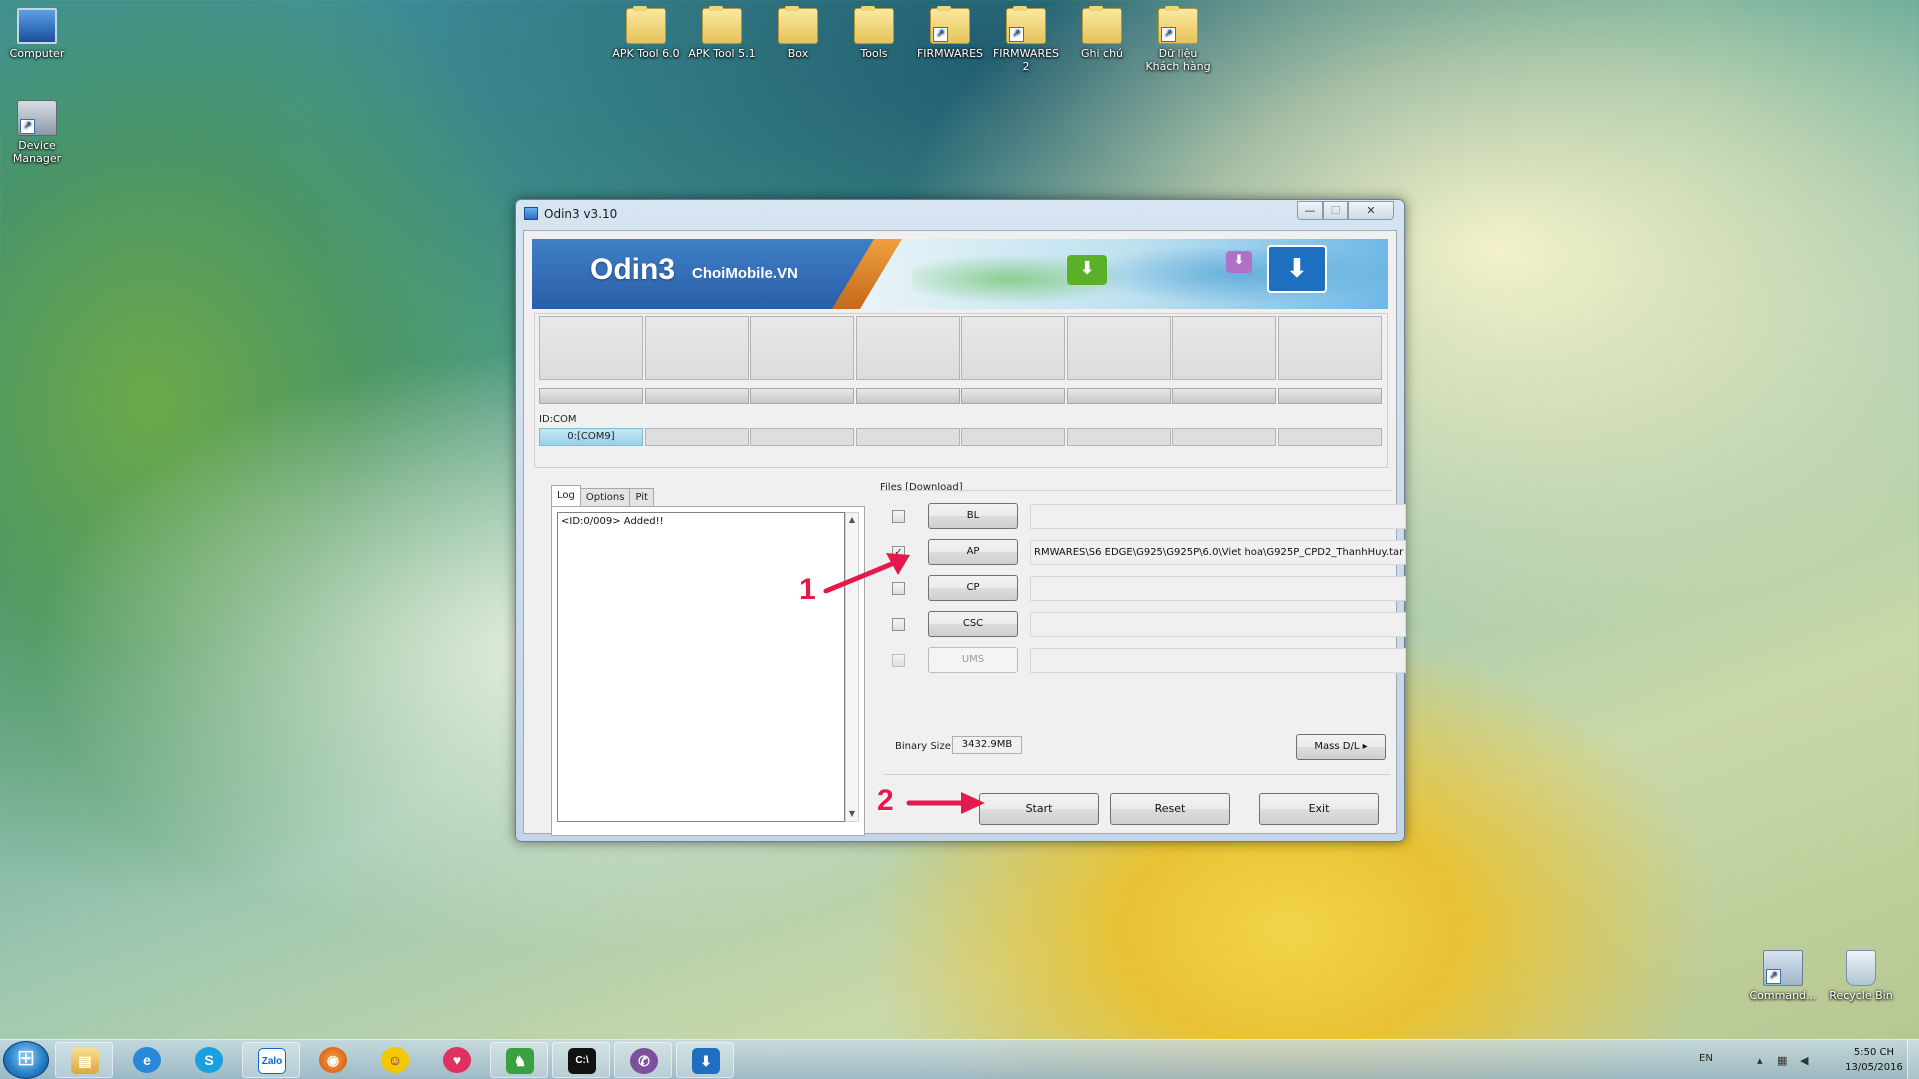  Describe the element at coordinates (1218, 588) in the screenshot. I see `cp-path-field` at that location.